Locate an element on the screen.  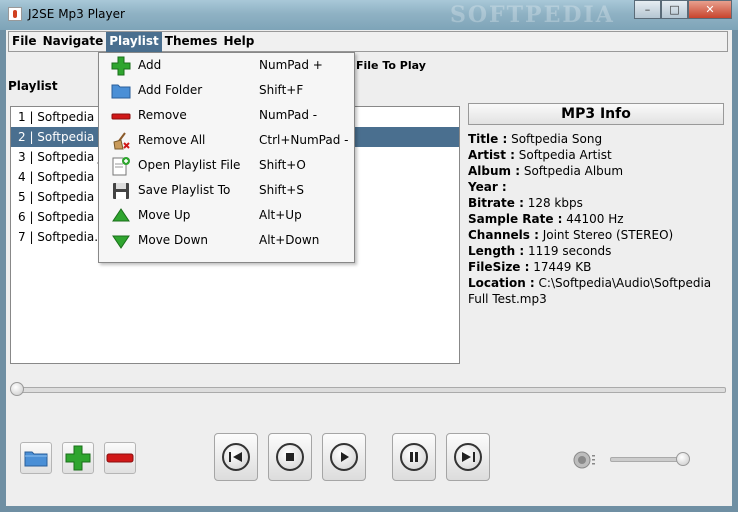
save-icon is located at coordinates (121, 191).